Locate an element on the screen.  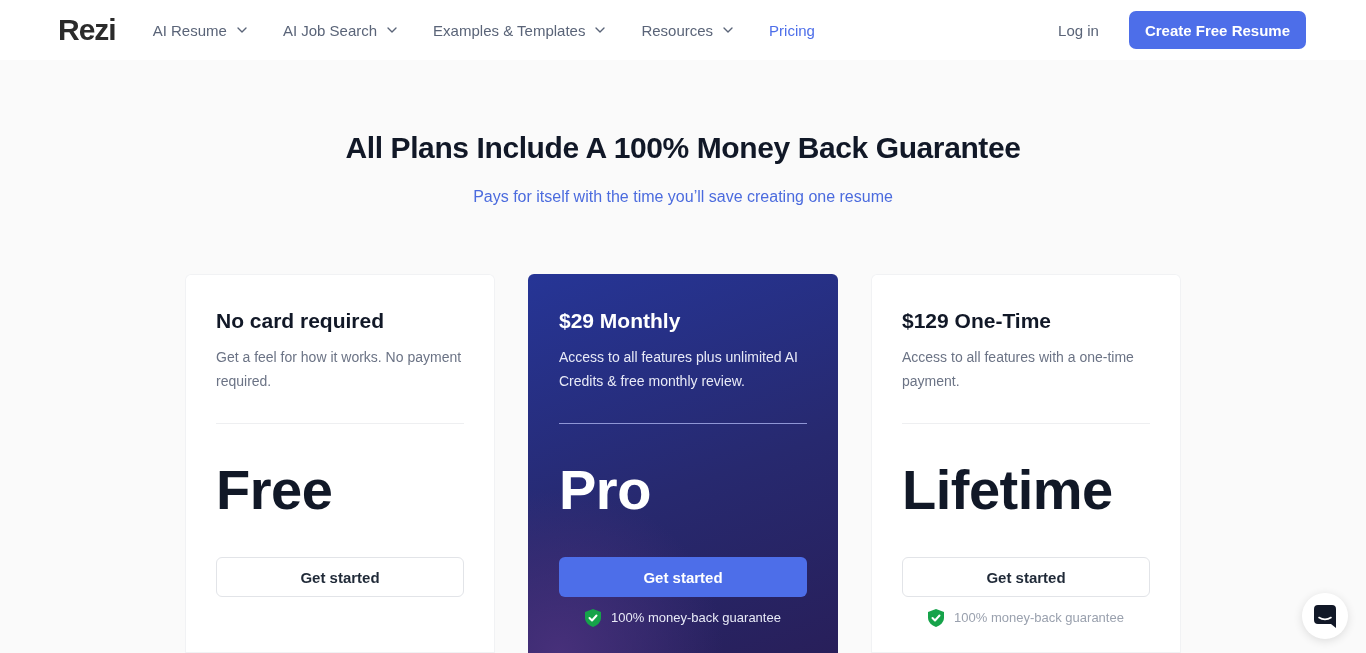
logo: Rezi is located at coordinates (87, 30).